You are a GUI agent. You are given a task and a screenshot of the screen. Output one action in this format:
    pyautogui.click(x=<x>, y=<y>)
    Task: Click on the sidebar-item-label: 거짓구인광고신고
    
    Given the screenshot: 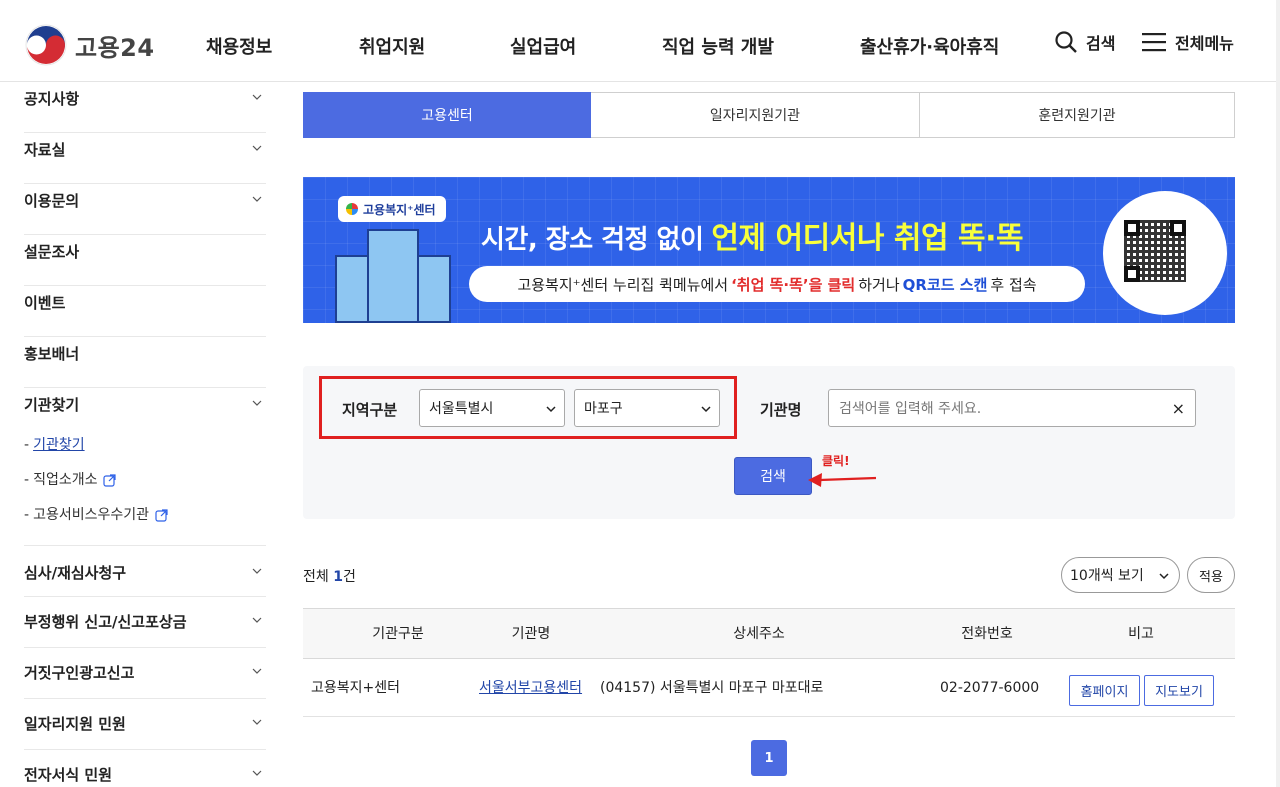 What is the action you would take?
    pyautogui.click(x=79, y=673)
    